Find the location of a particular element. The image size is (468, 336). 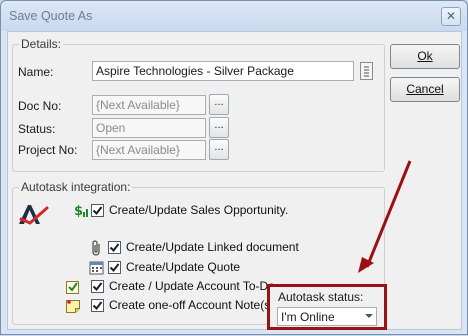

dollar-sign-icon: $ is located at coordinates (81, 212).